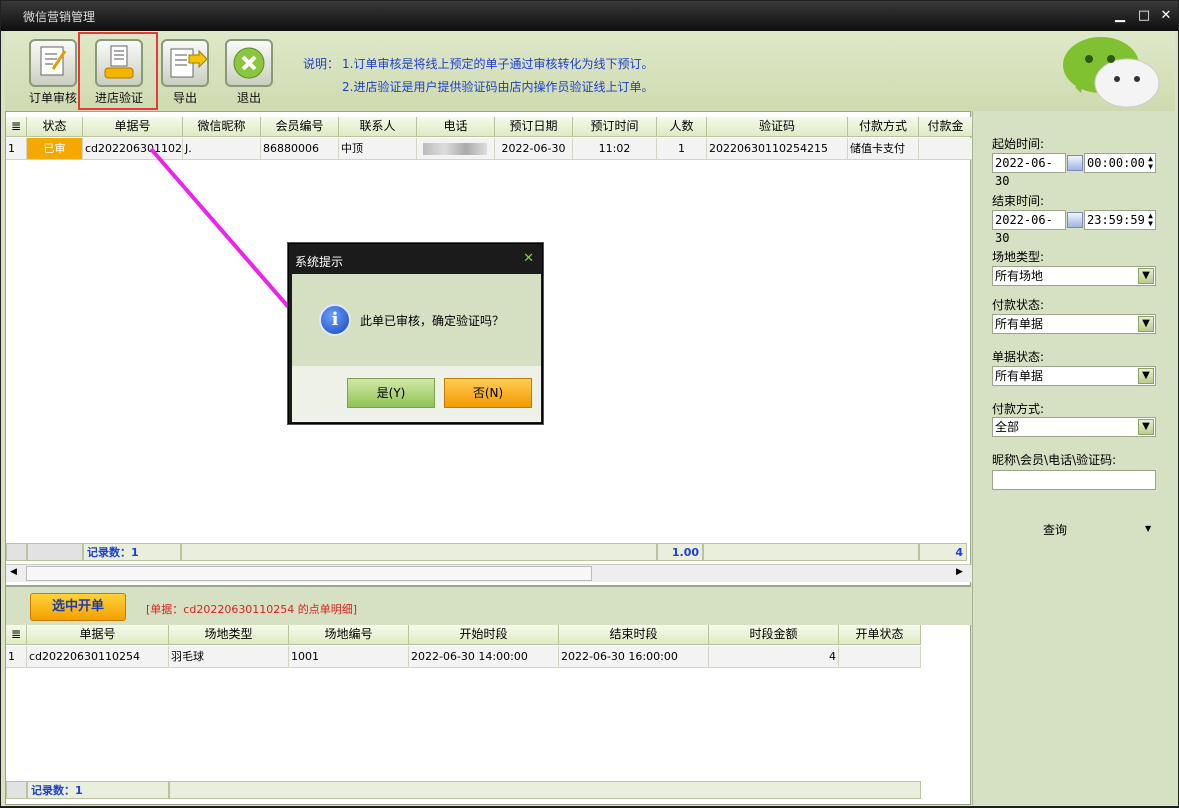  I want to click on col-nickname: 微信昵称, so click(222, 127).